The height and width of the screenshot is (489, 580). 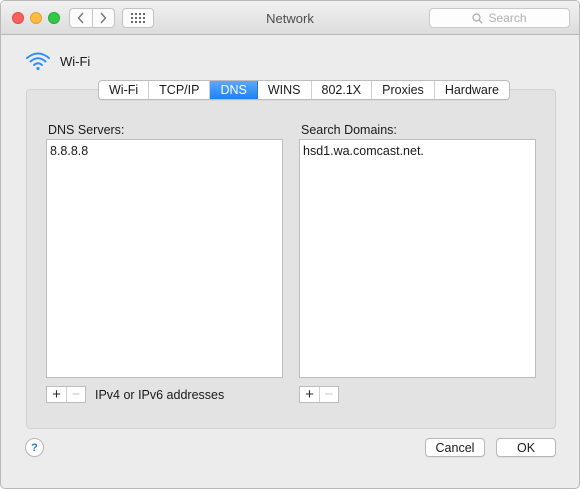 I want to click on ok-button: OK, so click(x=526, y=447).